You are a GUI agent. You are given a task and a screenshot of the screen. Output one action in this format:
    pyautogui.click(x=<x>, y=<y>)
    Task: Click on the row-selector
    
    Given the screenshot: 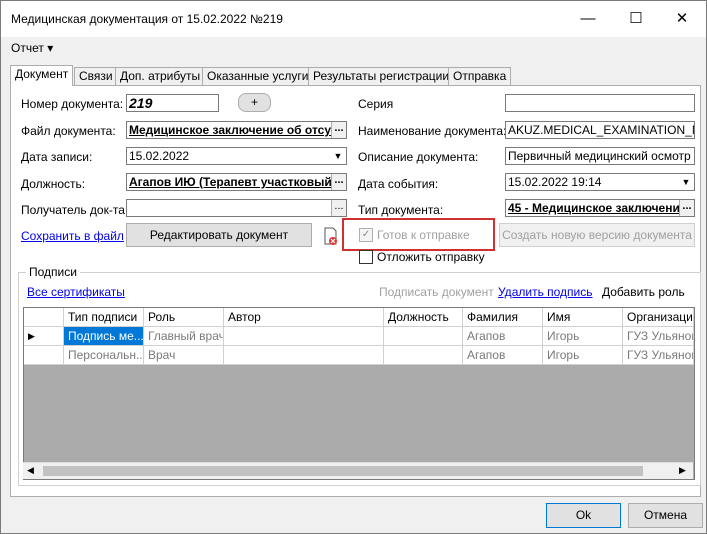 What is the action you would take?
    pyautogui.click(x=44, y=355)
    